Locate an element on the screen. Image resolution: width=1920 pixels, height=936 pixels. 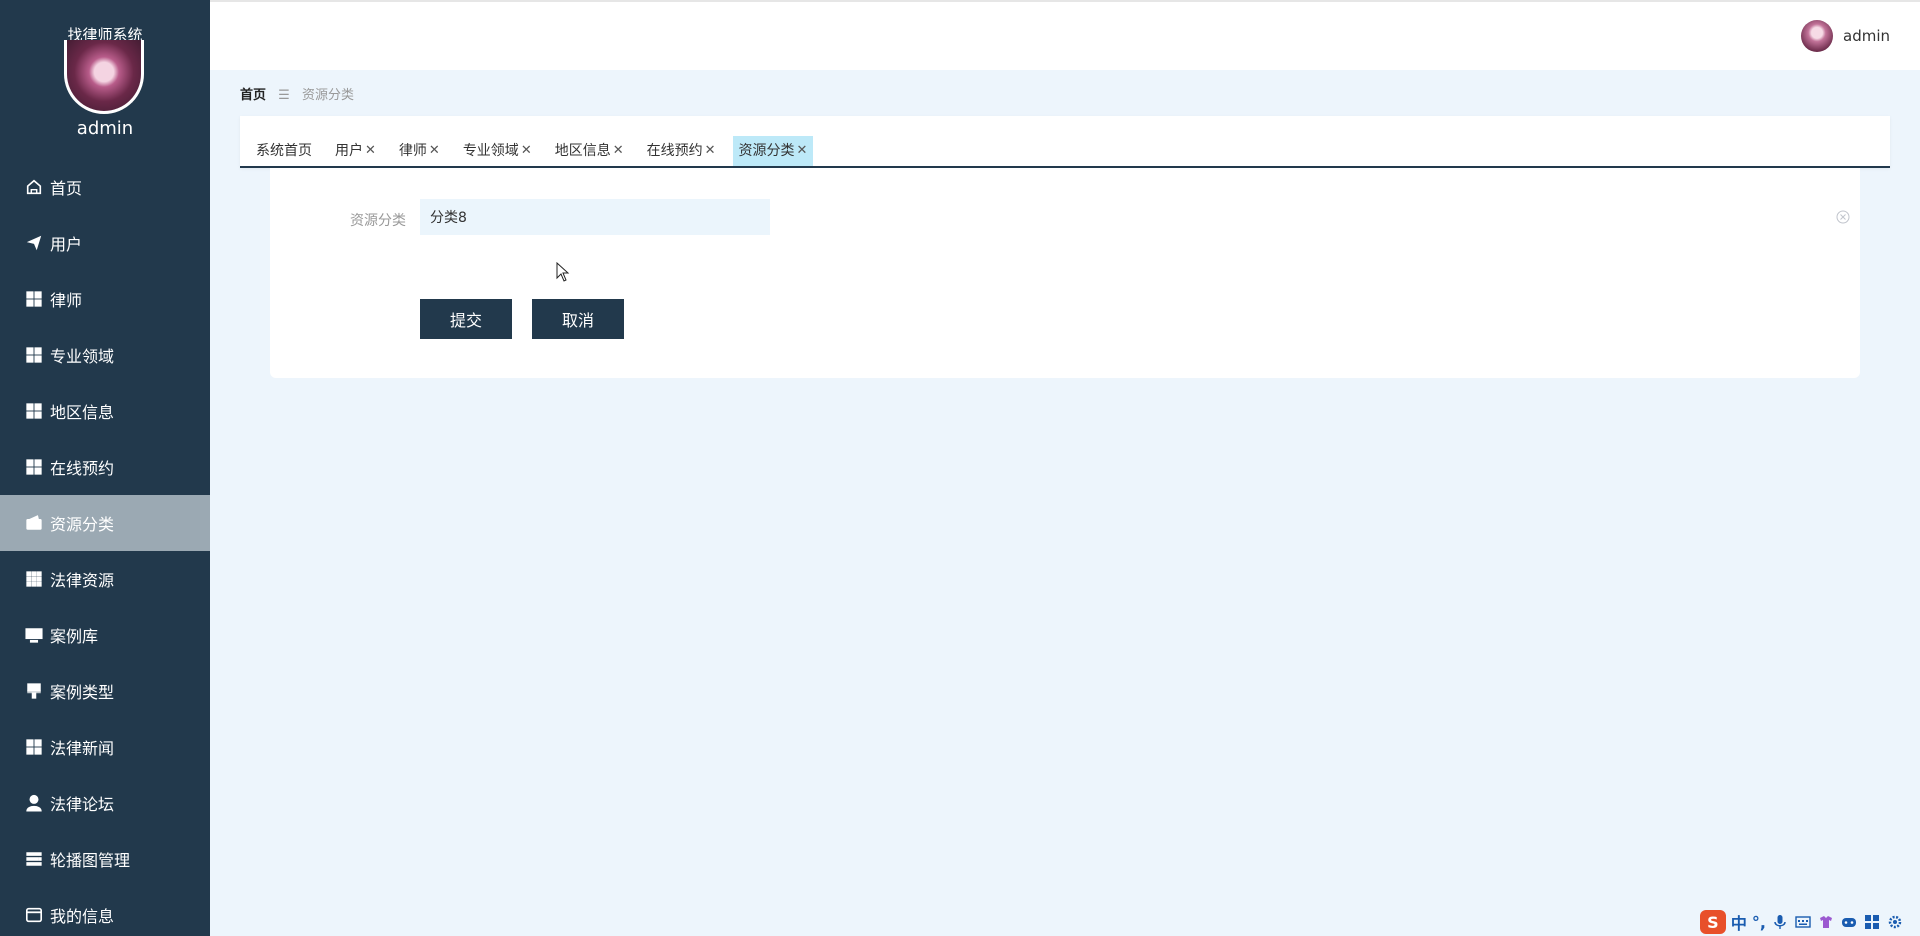
clear-circle-icon is located at coordinates (1843, 216).